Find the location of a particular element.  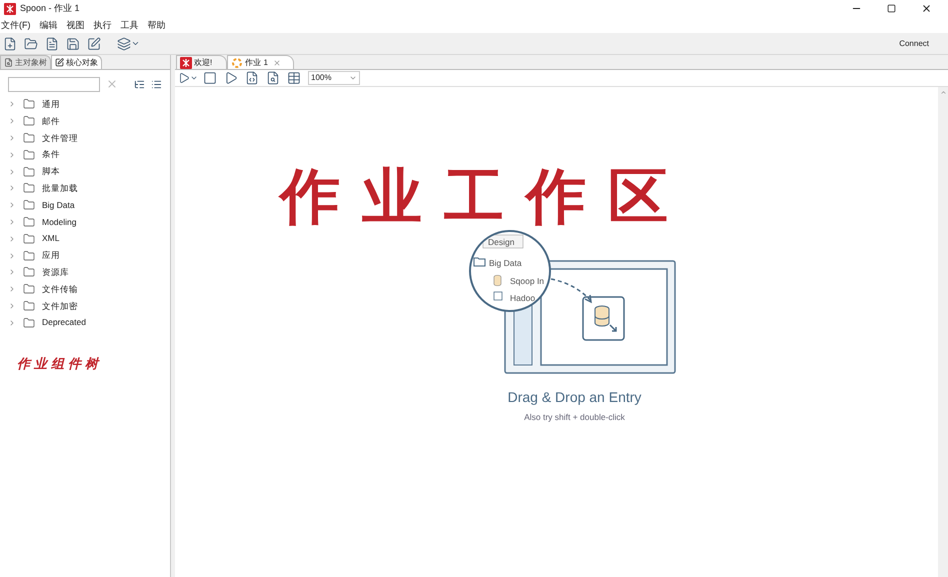

database-entry-drawing is located at coordinates (603, 318).